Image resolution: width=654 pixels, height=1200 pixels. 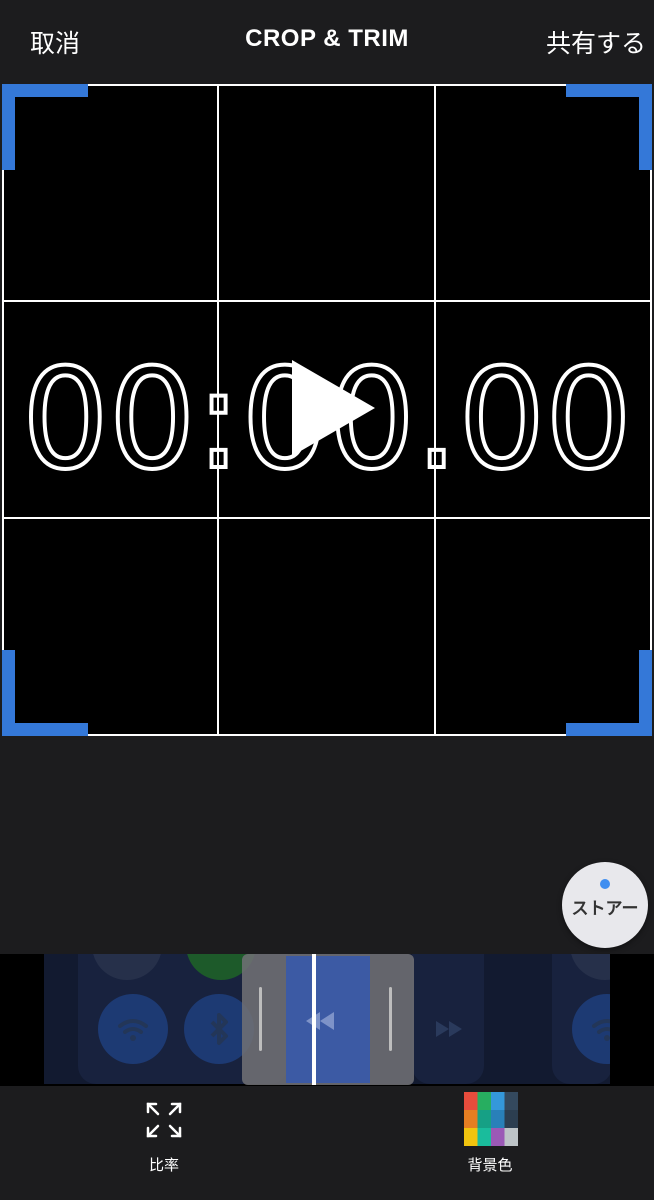 I want to click on top-bar: 取消 CROP & TRIM 共有する, so click(x=327, y=41).